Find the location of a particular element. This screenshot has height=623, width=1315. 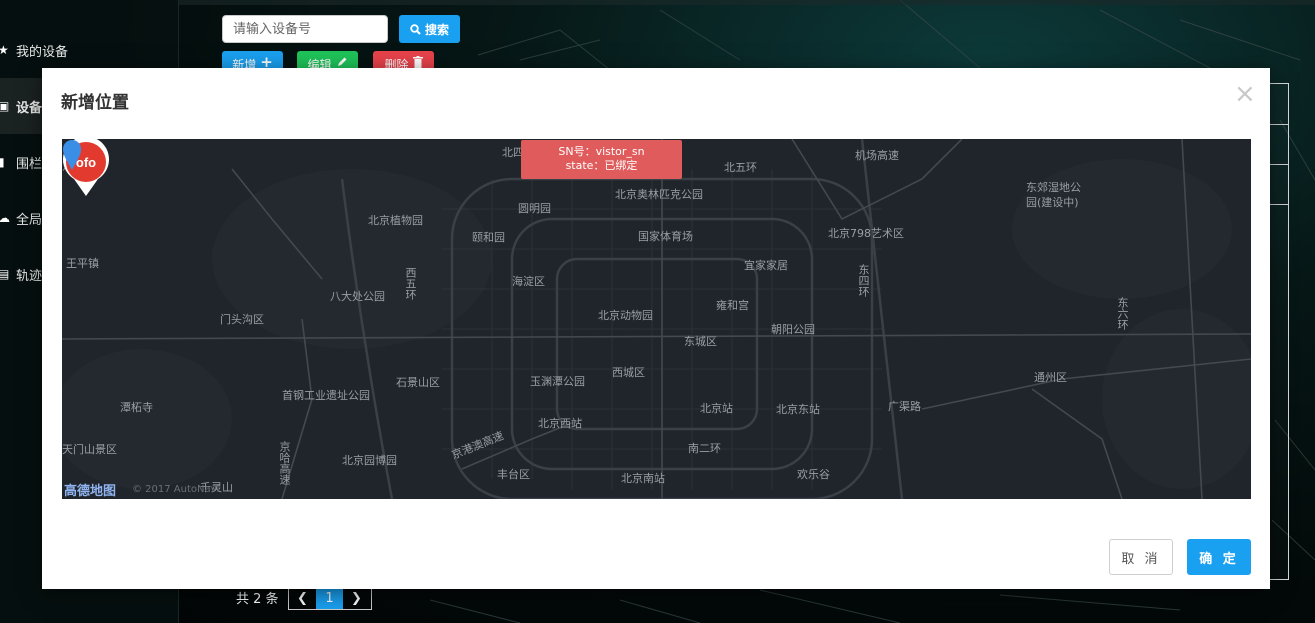

map-label: 潭柘寺 is located at coordinates (136, 407).